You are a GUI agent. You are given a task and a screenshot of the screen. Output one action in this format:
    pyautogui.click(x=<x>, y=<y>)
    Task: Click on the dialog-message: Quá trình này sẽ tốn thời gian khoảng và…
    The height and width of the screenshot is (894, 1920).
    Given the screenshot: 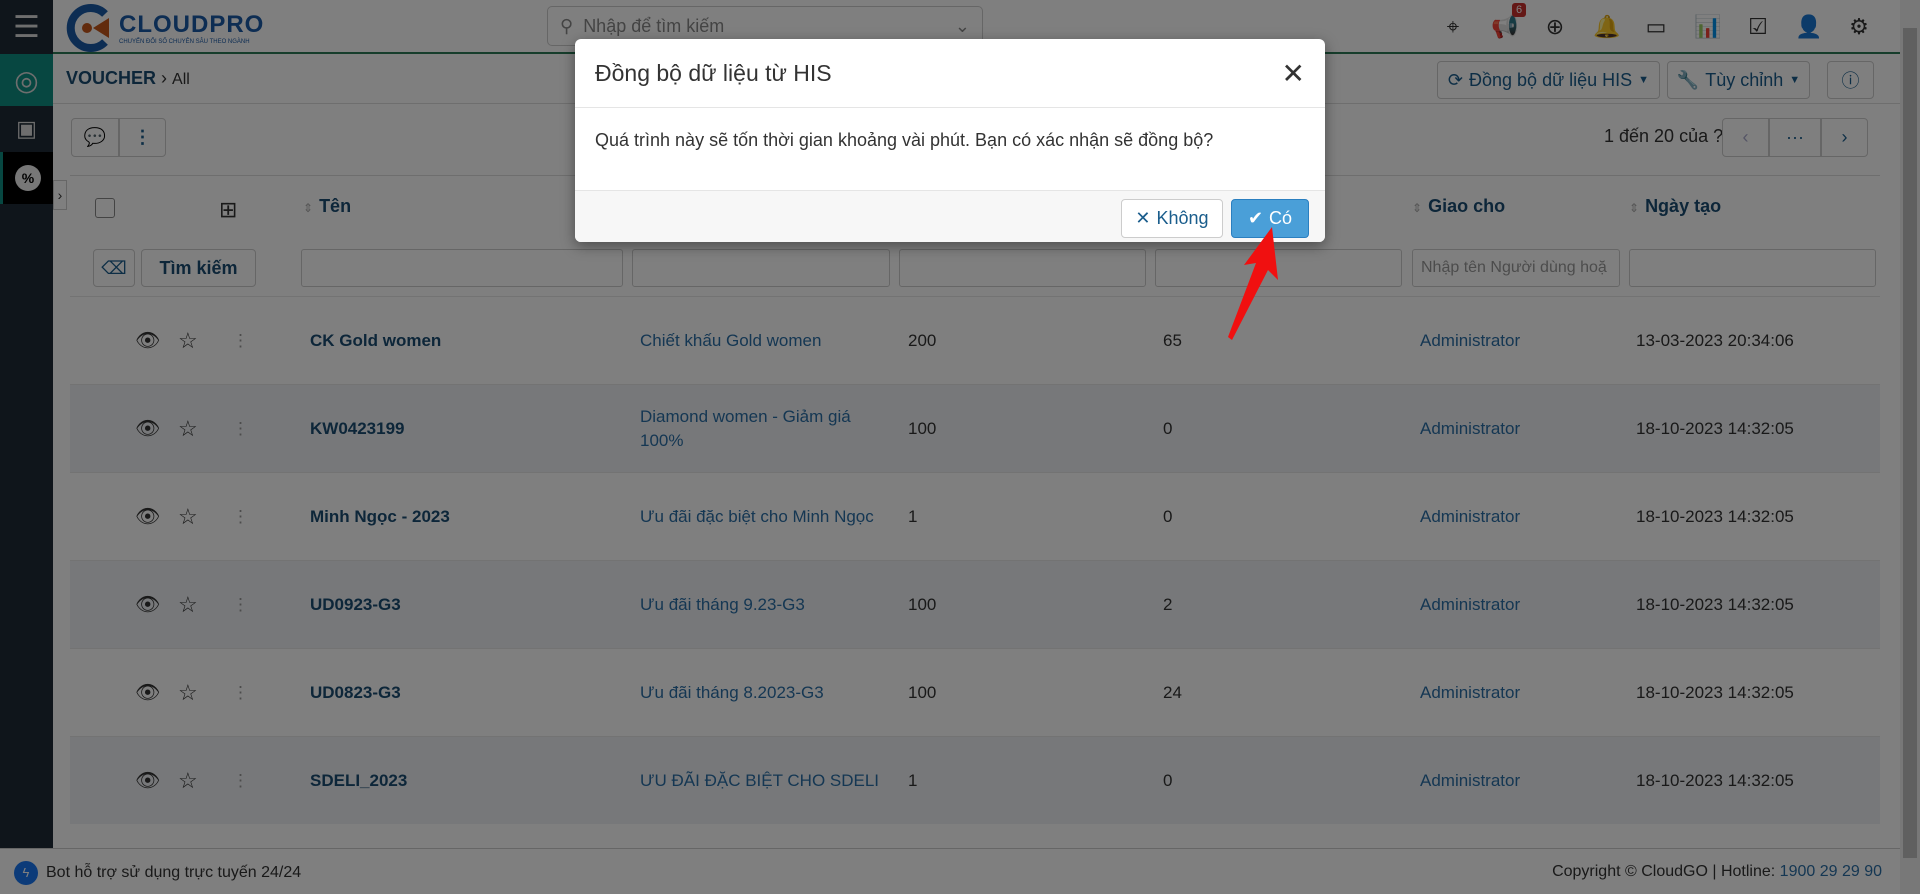 What is the action you would take?
    pyautogui.click(x=904, y=140)
    